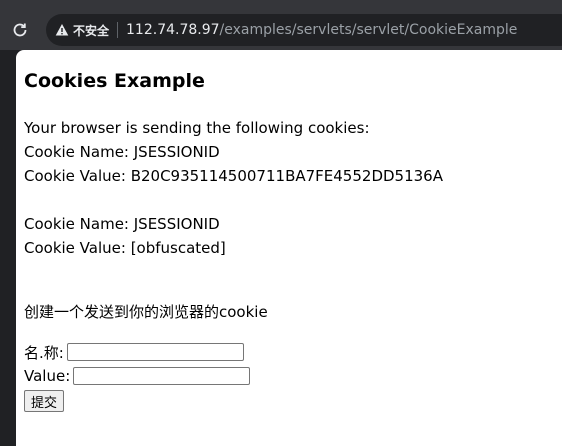  I want to click on url-path: /examples/servlets/servlet/CookieExample, so click(368, 30).